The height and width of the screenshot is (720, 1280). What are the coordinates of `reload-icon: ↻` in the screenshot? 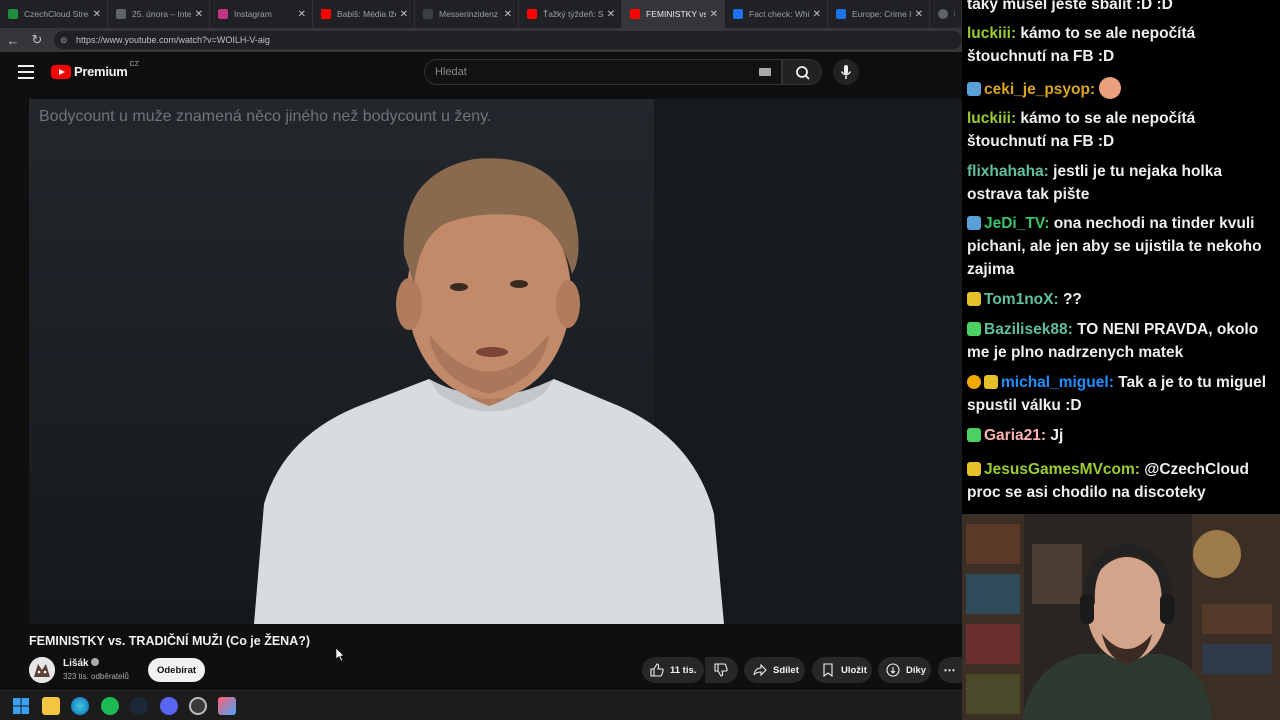 It's located at (37, 40).